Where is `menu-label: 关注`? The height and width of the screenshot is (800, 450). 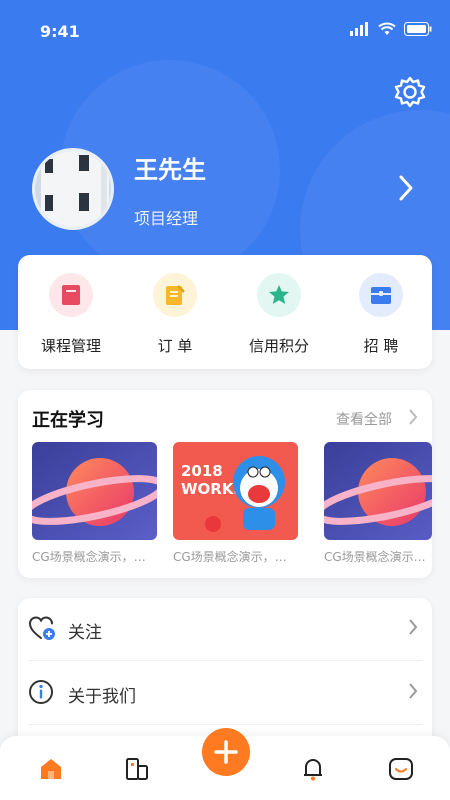
menu-label: 关注 is located at coordinates (85, 633).